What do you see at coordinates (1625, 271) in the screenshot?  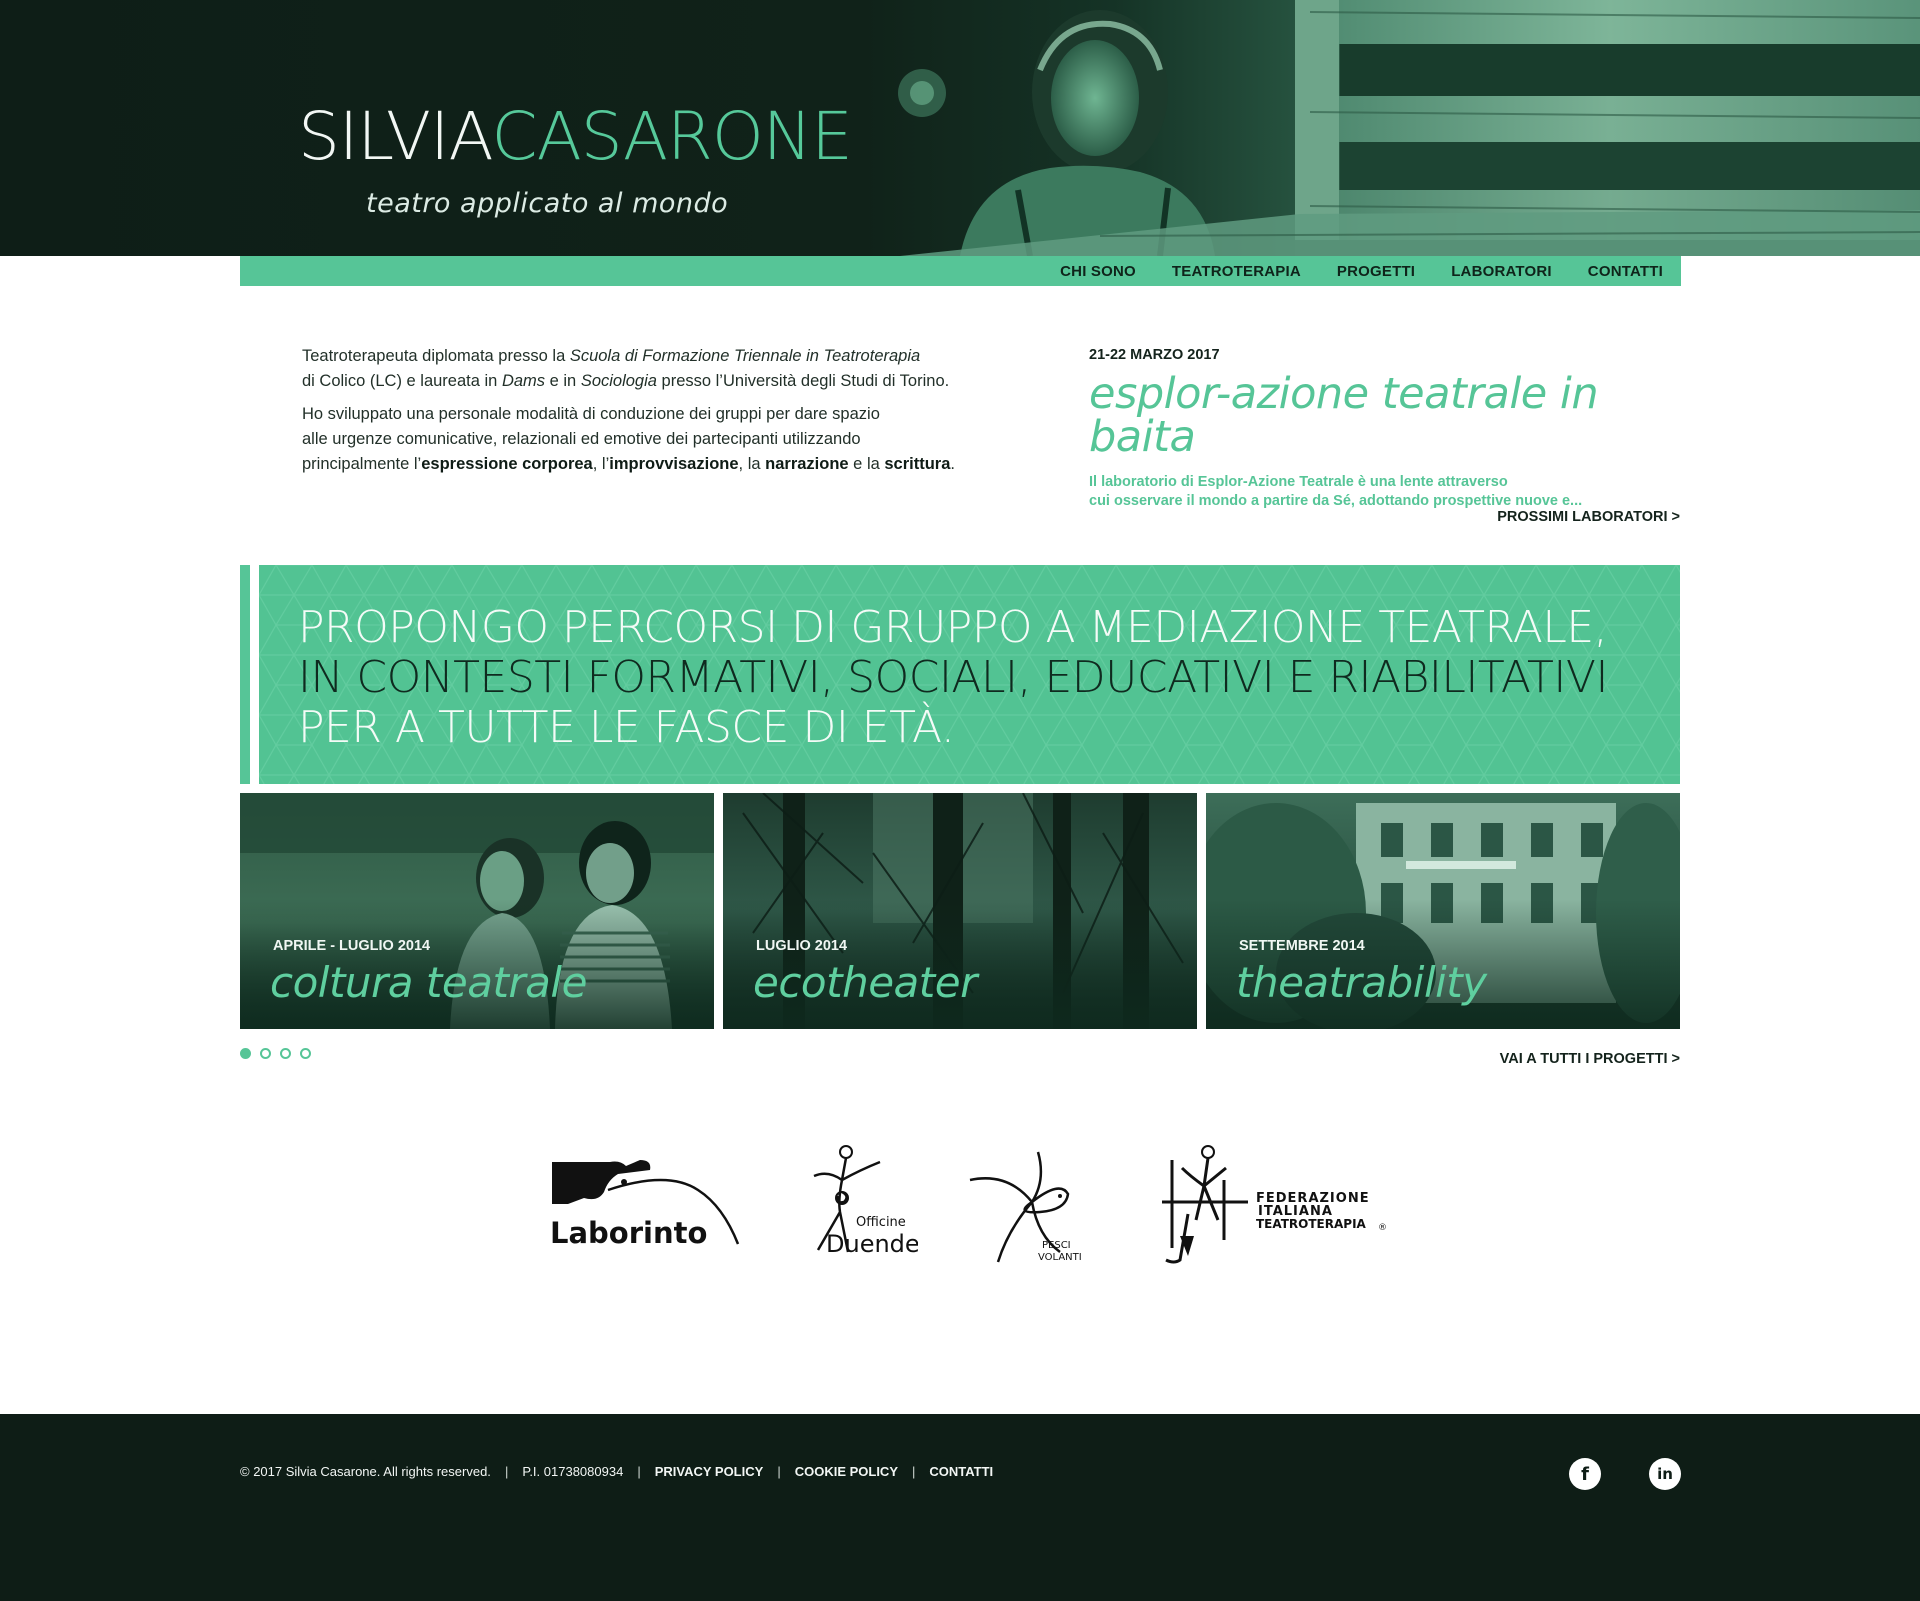 I see `nav-item-contatti: CONTATTI` at bounding box center [1625, 271].